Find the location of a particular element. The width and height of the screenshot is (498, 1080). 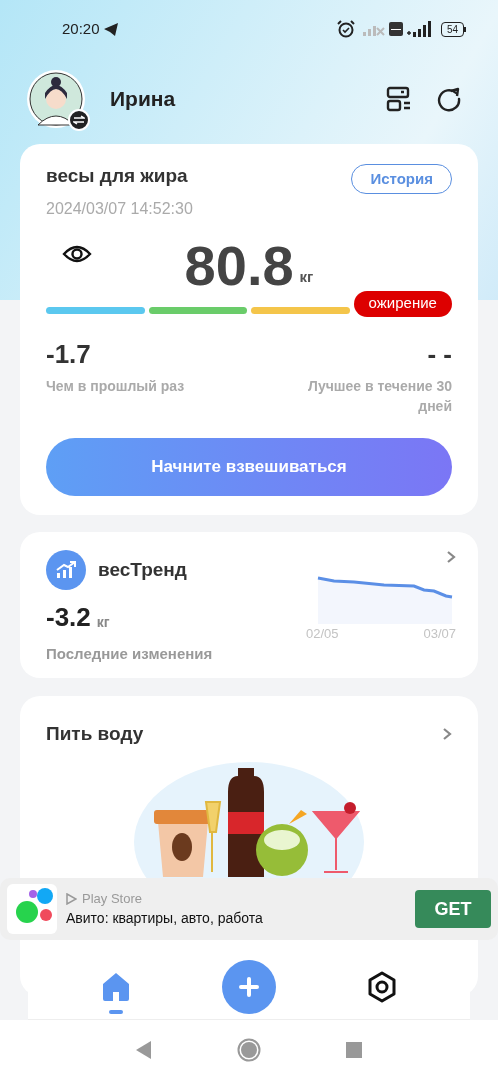

stat-value: -1.7 is located at coordinates (68, 354).